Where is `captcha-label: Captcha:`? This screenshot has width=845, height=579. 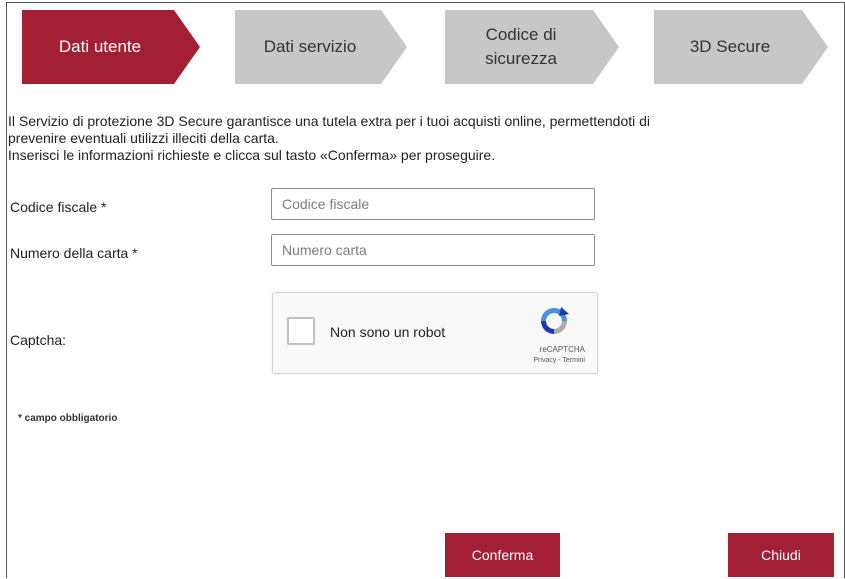 captcha-label: Captcha: is located at coordinates (38, 340).